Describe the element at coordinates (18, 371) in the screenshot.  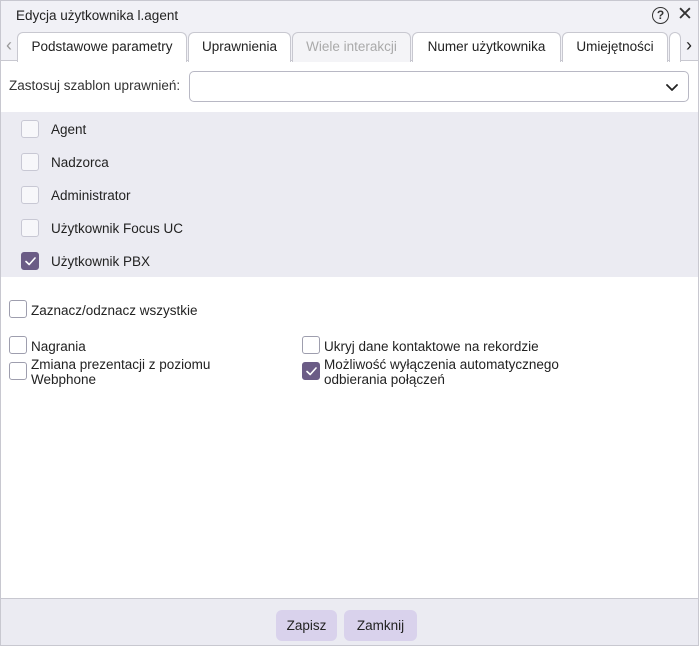
I see `presentation-change-checkbox` at that location.